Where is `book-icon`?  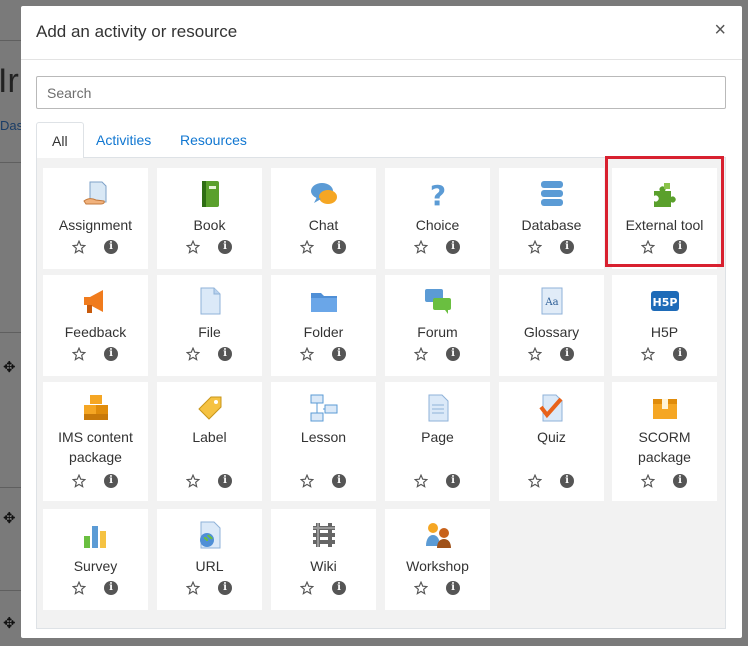
book-icon is located at coordinates (210, 194).